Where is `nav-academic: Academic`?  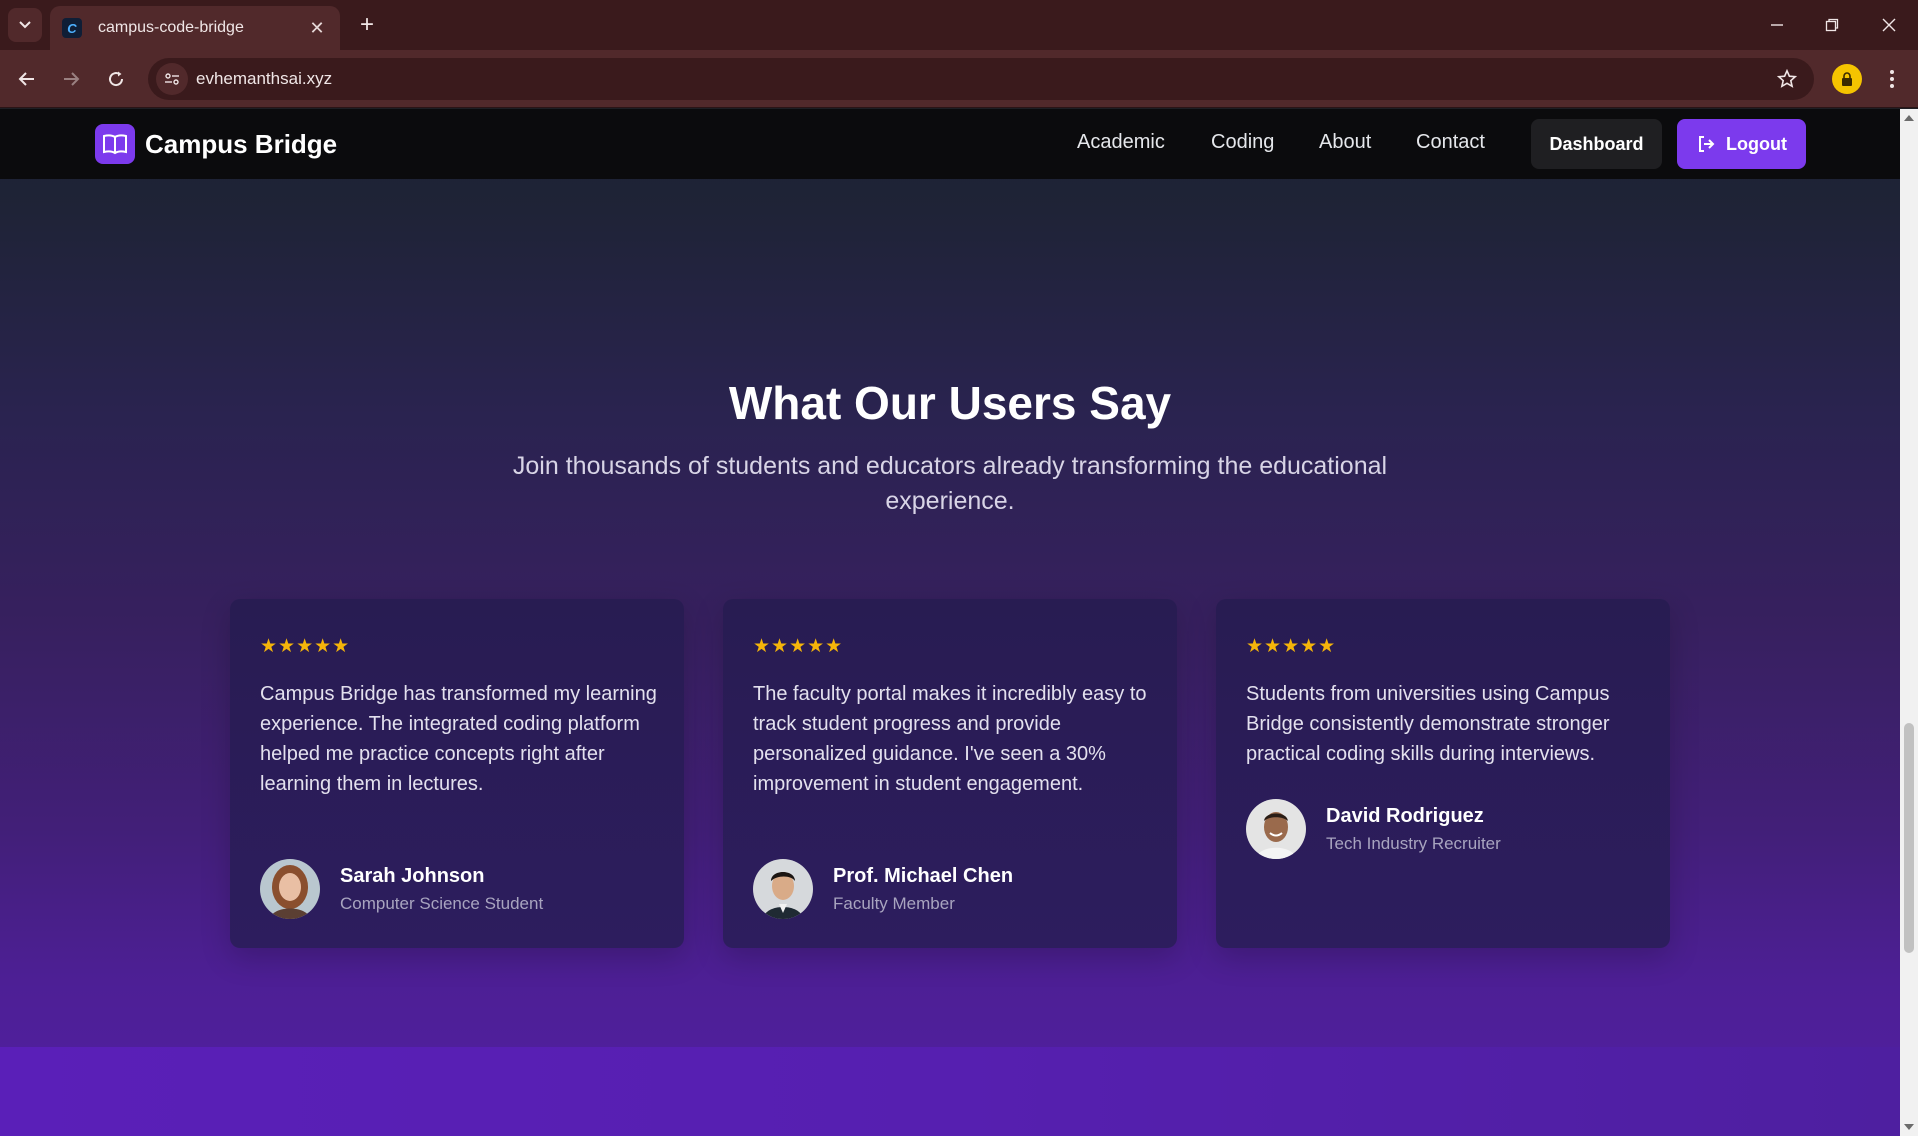 nav-academic: Academic is located at coordinates (1121, 142).